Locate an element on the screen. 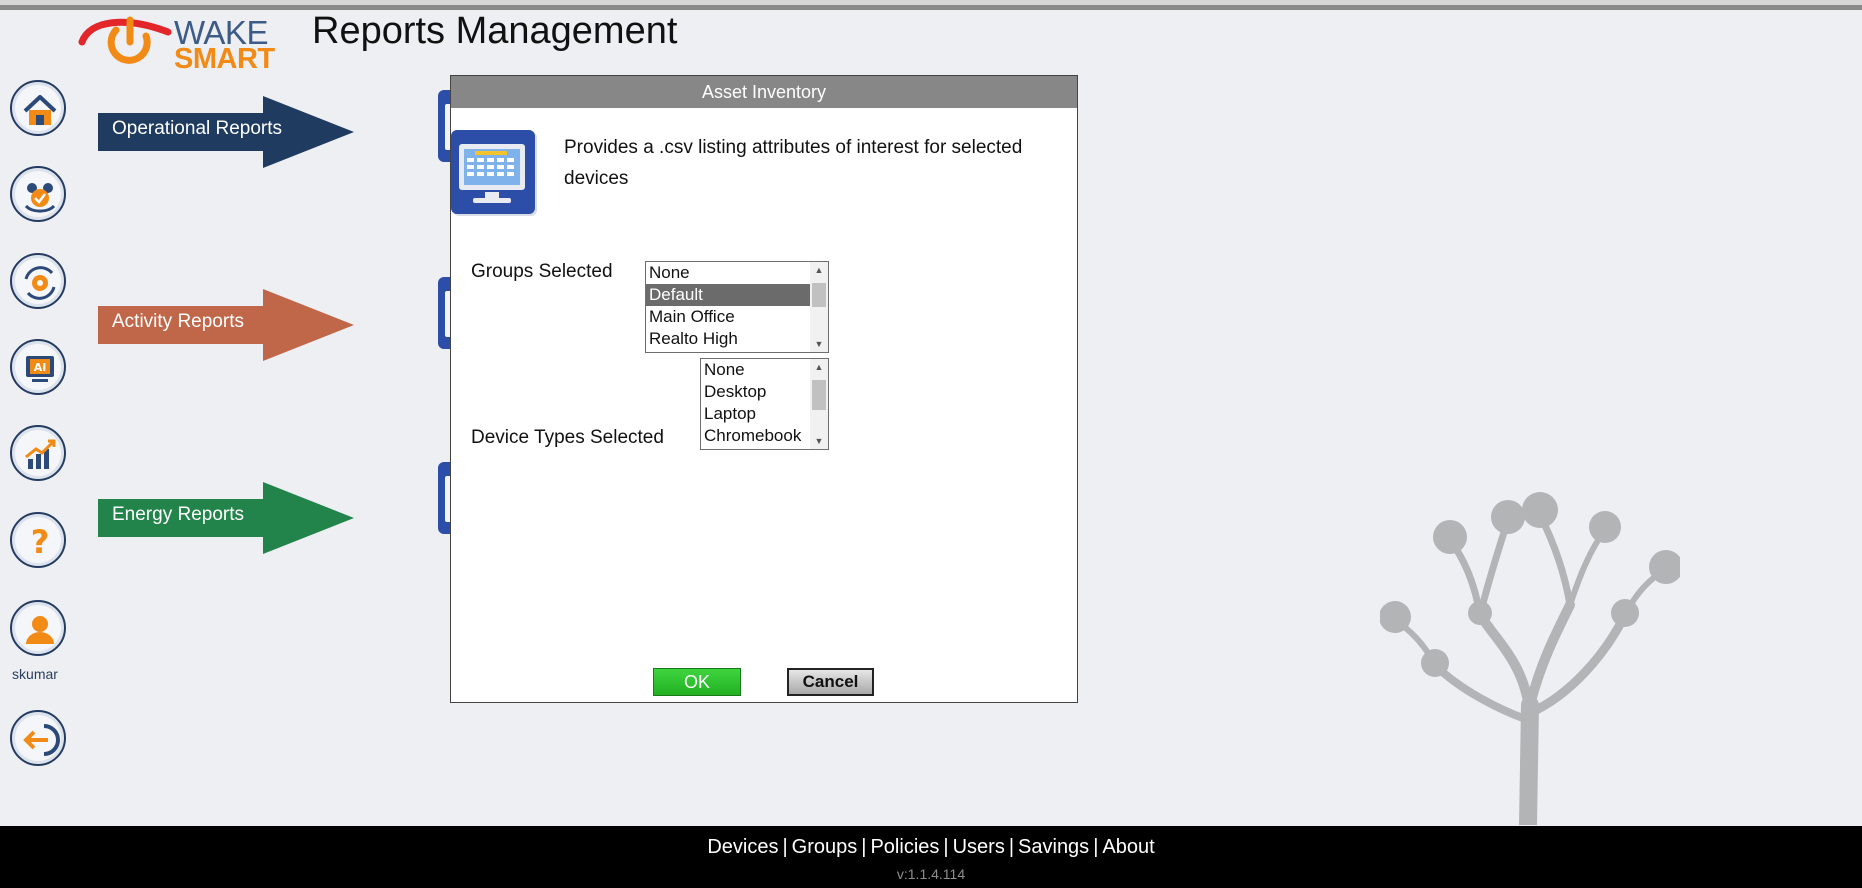 The height and width of the screenshot is (888, 1862). activity-reports-arrow: Activity Reports is located at coordinates (226, 325).